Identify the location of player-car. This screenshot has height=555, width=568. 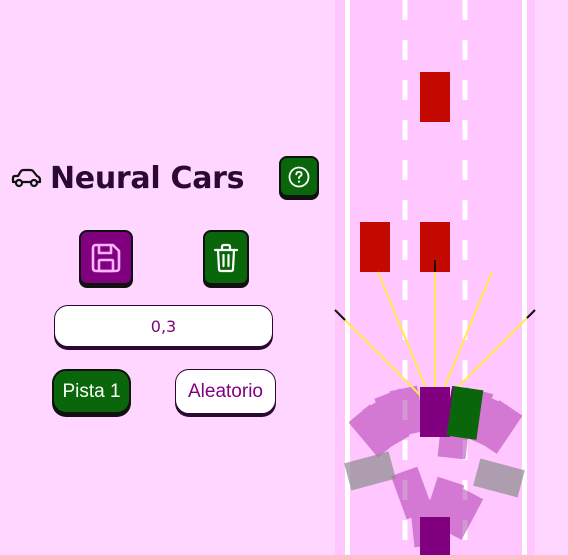
(435, 536).